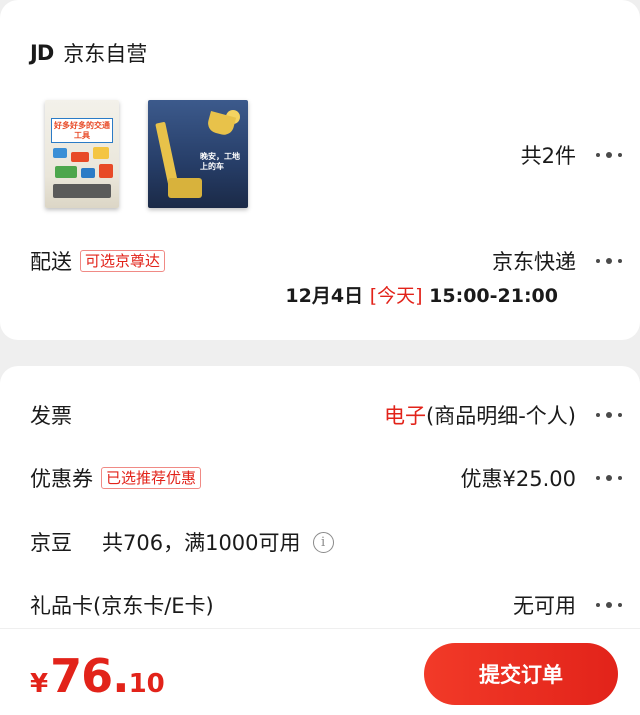 This screenshot has width=640, height=715. Describe the element at coordinates (320, 671) in the screenshot. I see `checkout-bar: ¥ 76. 10 提交订单` at that location.